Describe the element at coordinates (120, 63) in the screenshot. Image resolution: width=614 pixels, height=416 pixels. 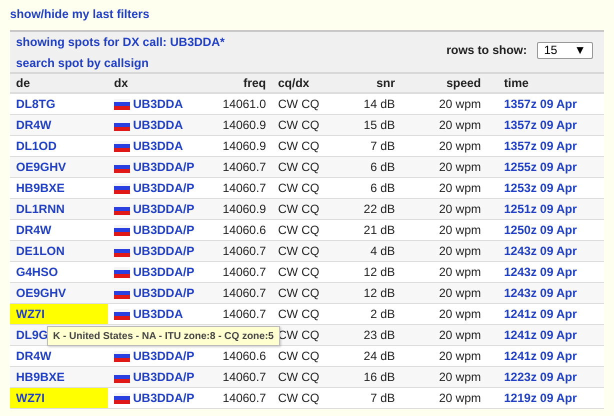
I see `search-link: search spot by callsign` at that location.